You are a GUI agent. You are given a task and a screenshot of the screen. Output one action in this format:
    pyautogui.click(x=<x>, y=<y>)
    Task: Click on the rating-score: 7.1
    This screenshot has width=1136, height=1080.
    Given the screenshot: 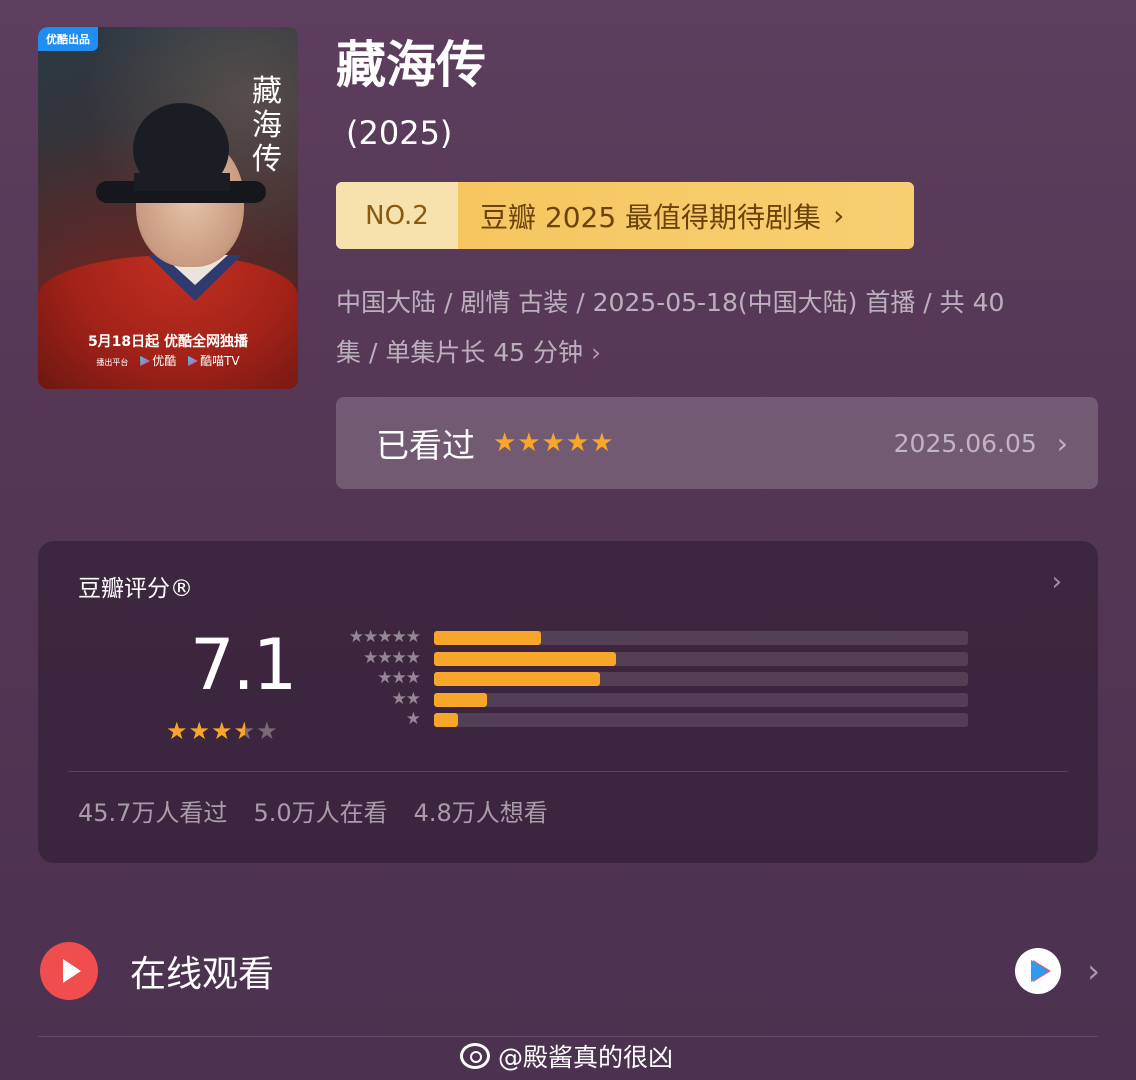 What is the action you would take?
    pyautogui.click(x=243, y=665)
    